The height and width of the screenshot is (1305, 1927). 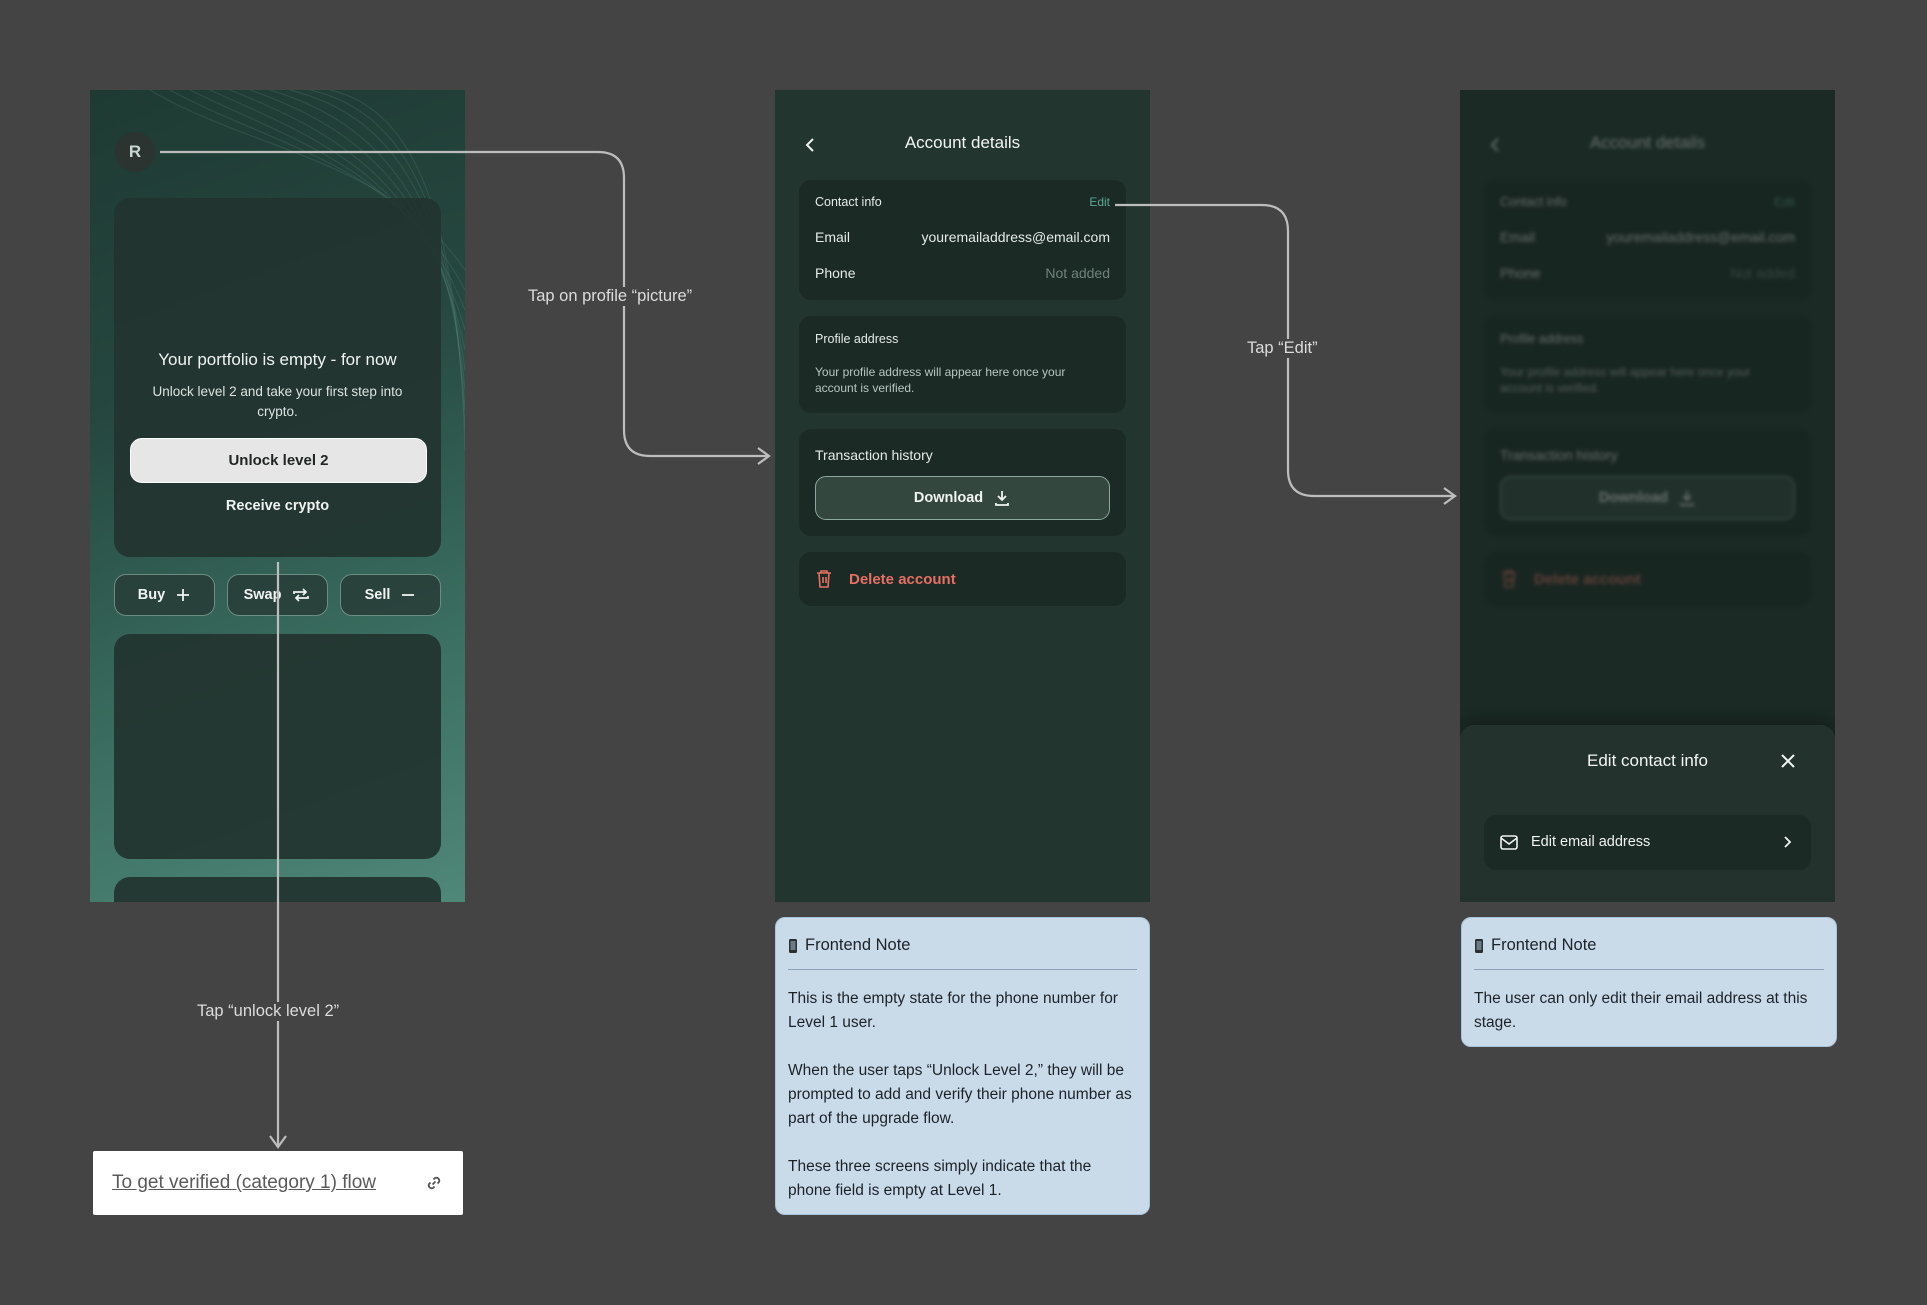 I want to click on tap-unlock-label: Tap “unlock level 2”, so click(x=268, y=1011).